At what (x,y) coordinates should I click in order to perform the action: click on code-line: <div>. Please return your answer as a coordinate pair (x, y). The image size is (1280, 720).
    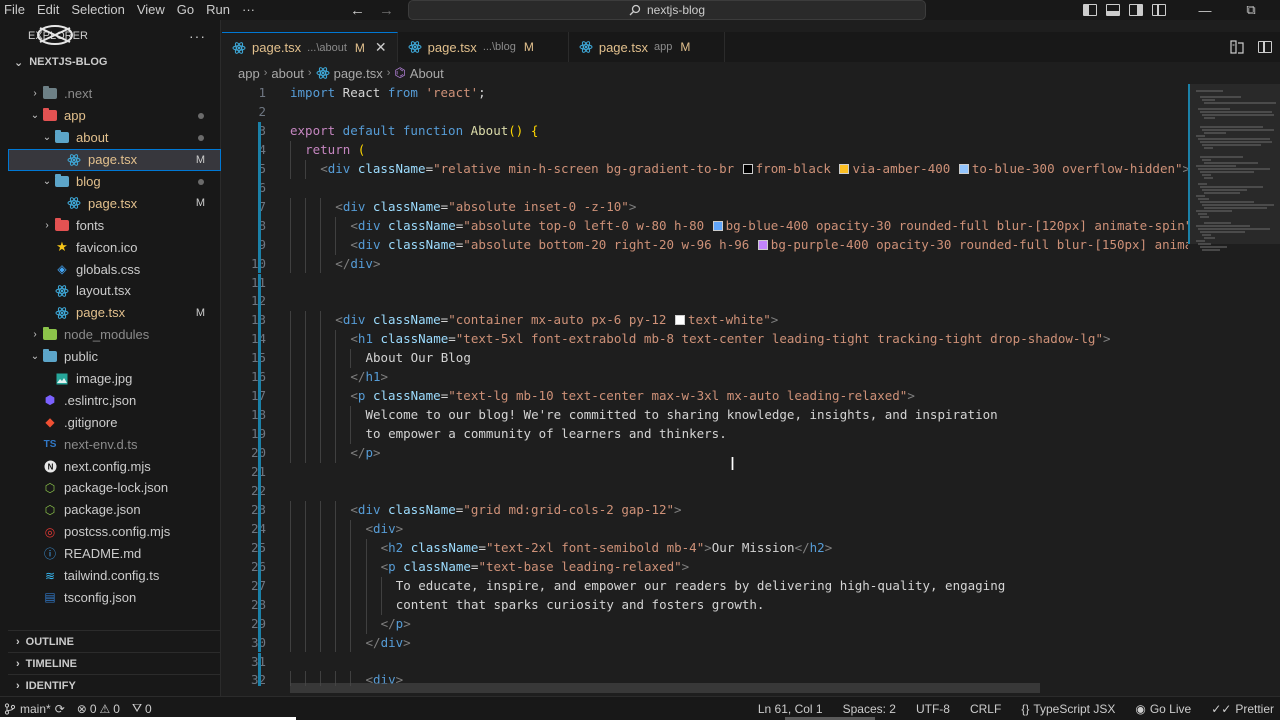
    Looking at the image, I should click on (385, 529).